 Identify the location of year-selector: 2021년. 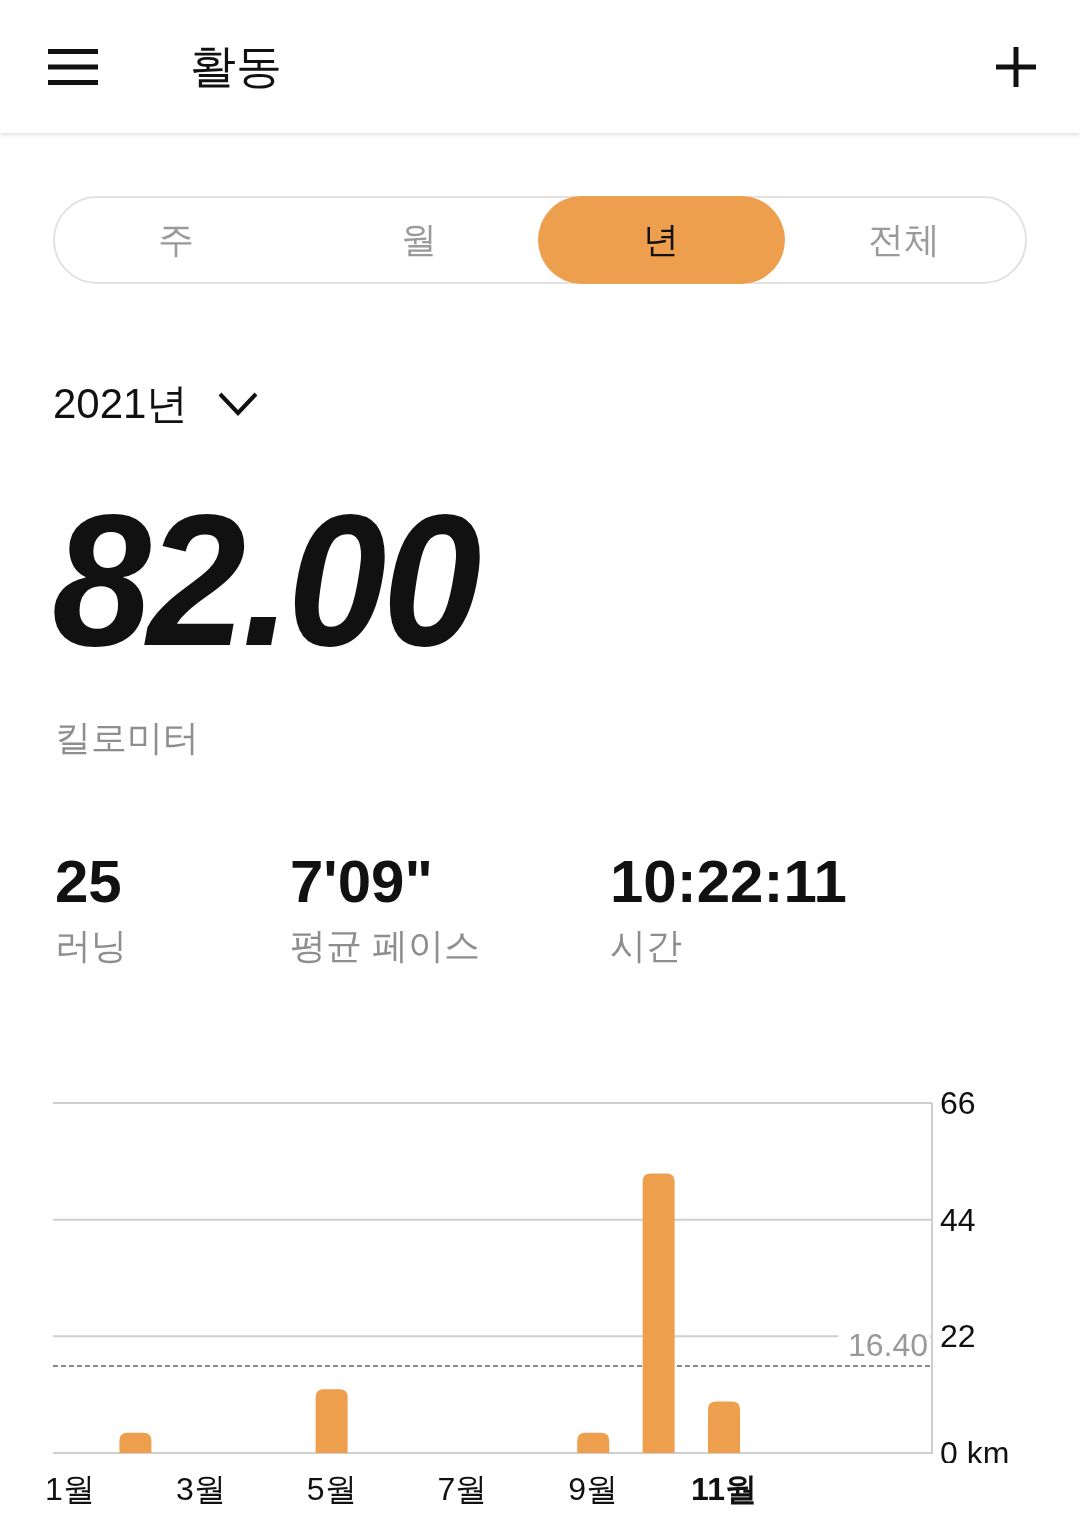
(121, 404).